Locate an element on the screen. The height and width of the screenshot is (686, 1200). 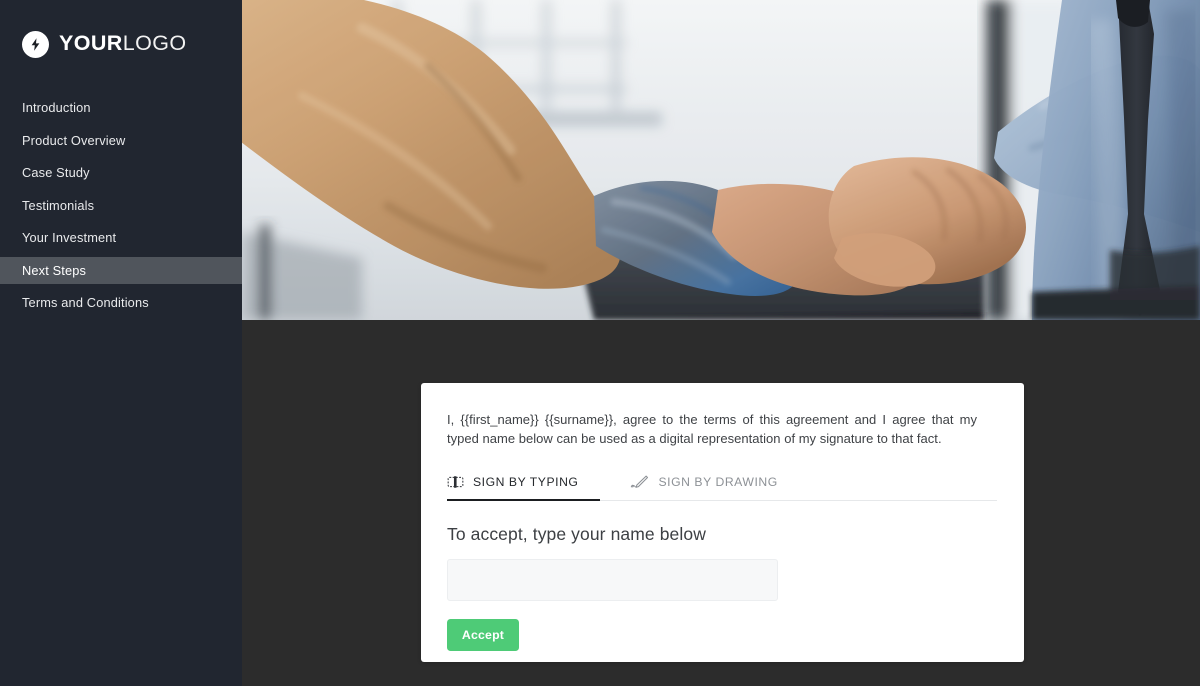
tab-sign-by-drawing: SIGN BY DRAWING is located at coordinates (703, 484).